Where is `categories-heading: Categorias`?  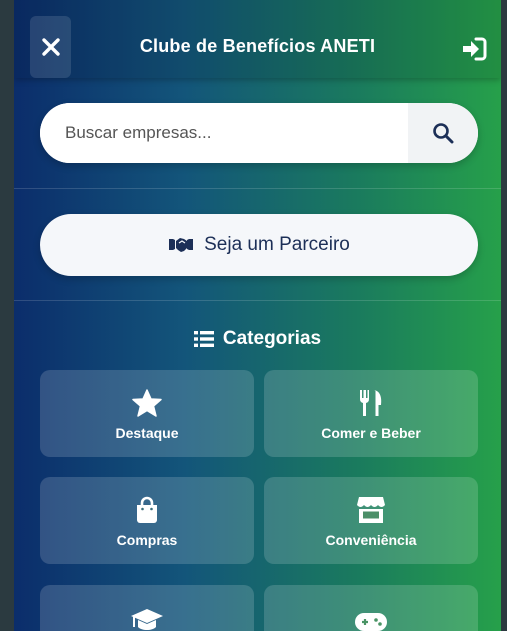 categories-heading: Categorias is located at coordinates (257, 339).